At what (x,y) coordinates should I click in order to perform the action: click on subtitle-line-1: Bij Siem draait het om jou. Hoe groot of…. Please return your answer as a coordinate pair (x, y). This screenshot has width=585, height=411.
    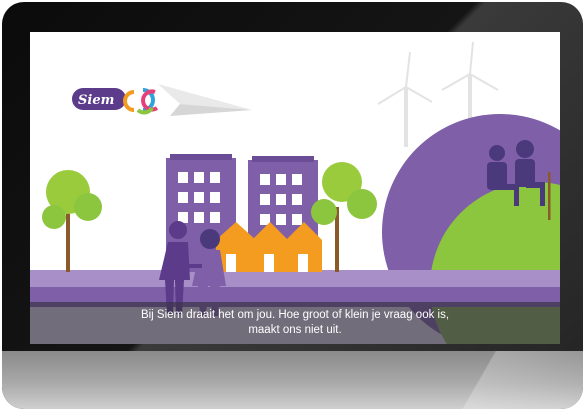
    Looking at the image, I should click on (295, 315).